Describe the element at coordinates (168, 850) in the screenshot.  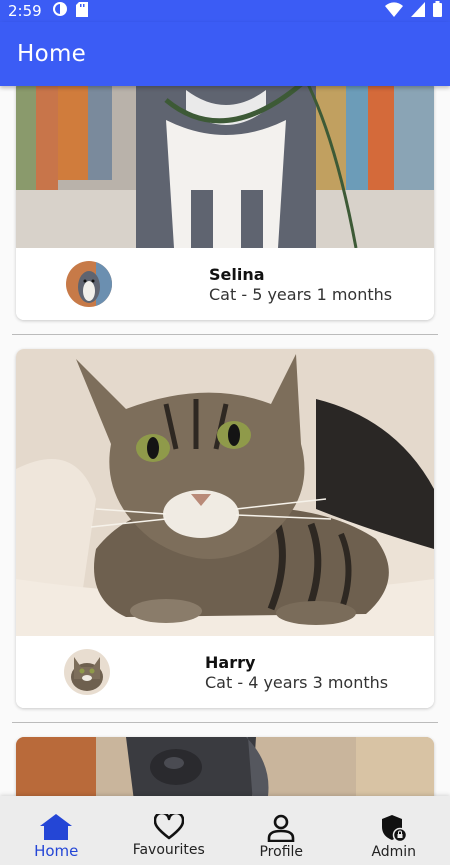
I see `nav-label: Favourites` at that location.